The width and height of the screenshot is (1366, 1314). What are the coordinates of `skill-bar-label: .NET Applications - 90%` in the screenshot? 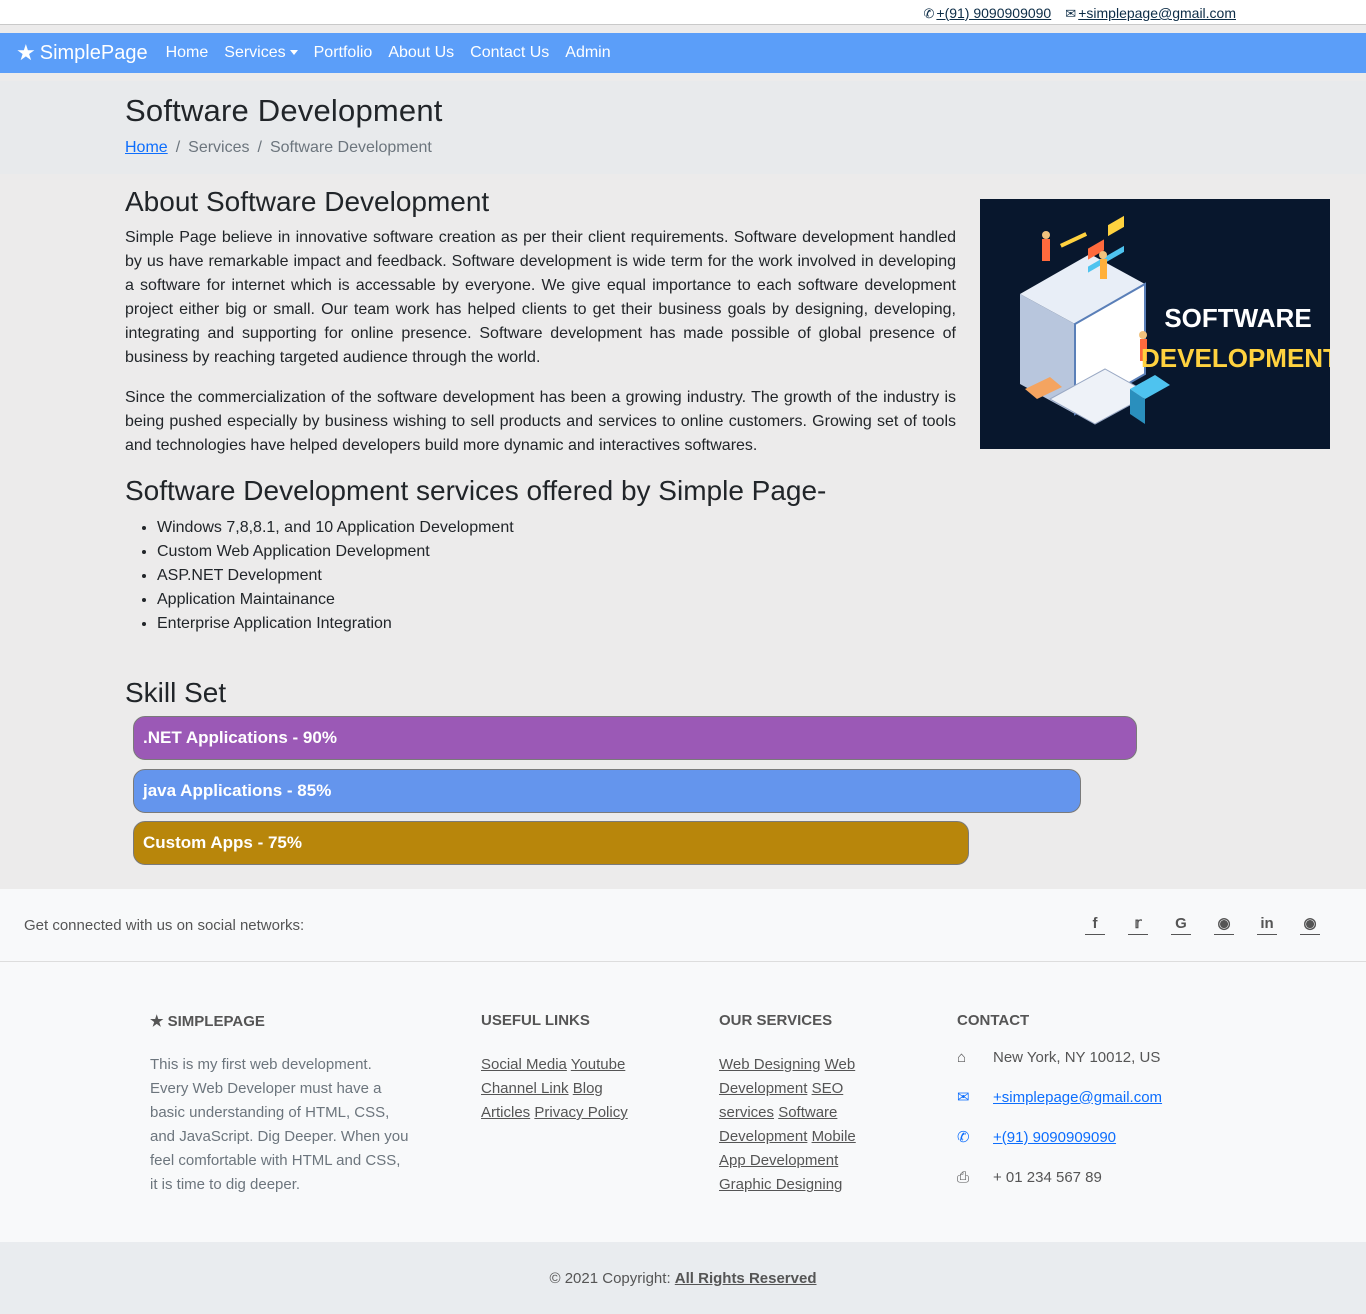 It's located at (240, 737).